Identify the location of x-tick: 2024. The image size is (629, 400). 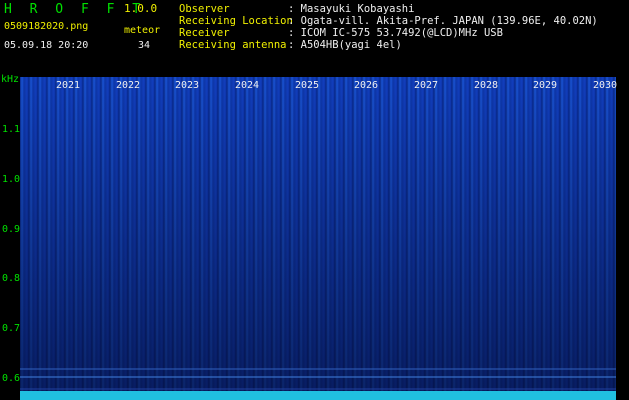
(247, 85).